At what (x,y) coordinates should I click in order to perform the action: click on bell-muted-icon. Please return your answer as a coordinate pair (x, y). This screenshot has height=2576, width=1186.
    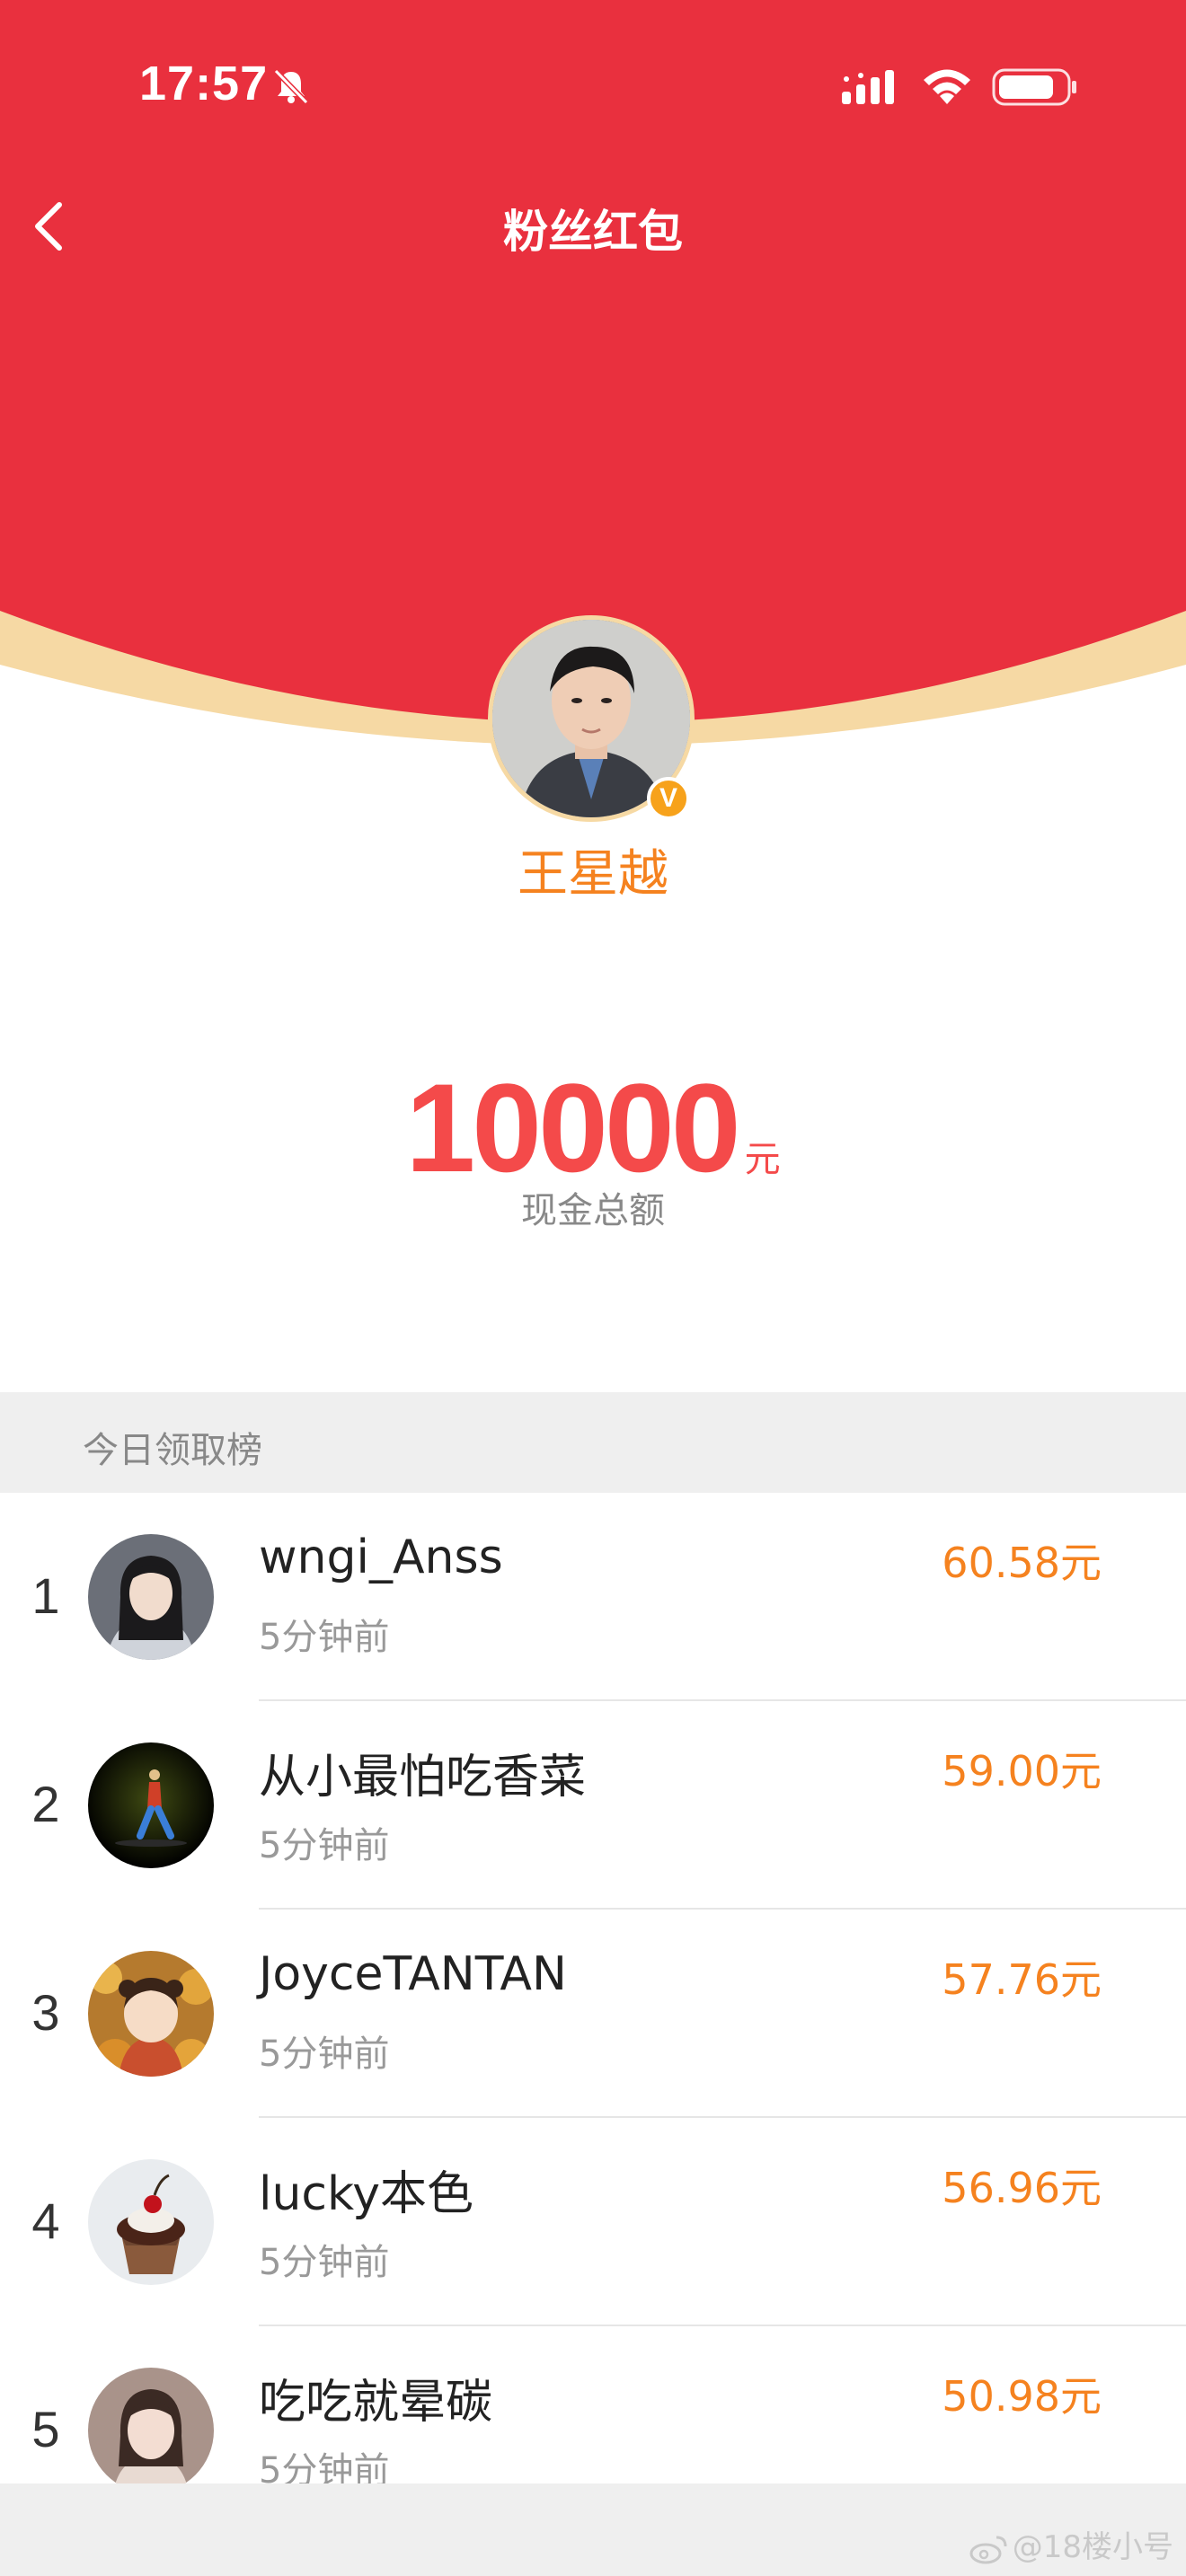
    Looking at the image, I should click on (291, 86).